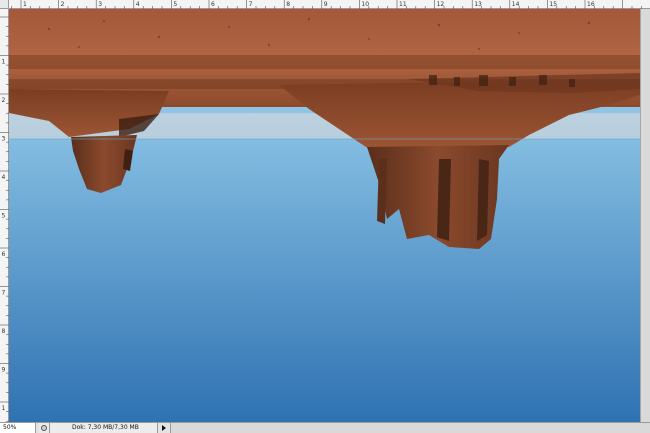  What do you see at coordinates (365, 4) in the screenshot?
I see `ruler-label: 10` at bounding box center [365, 4].